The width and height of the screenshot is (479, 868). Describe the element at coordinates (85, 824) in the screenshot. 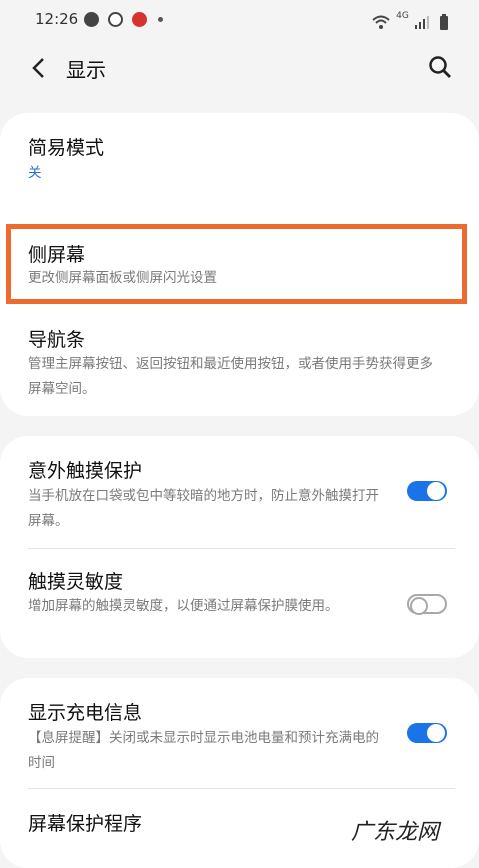

I see `item-title: 屏幕保护程序` at that location.